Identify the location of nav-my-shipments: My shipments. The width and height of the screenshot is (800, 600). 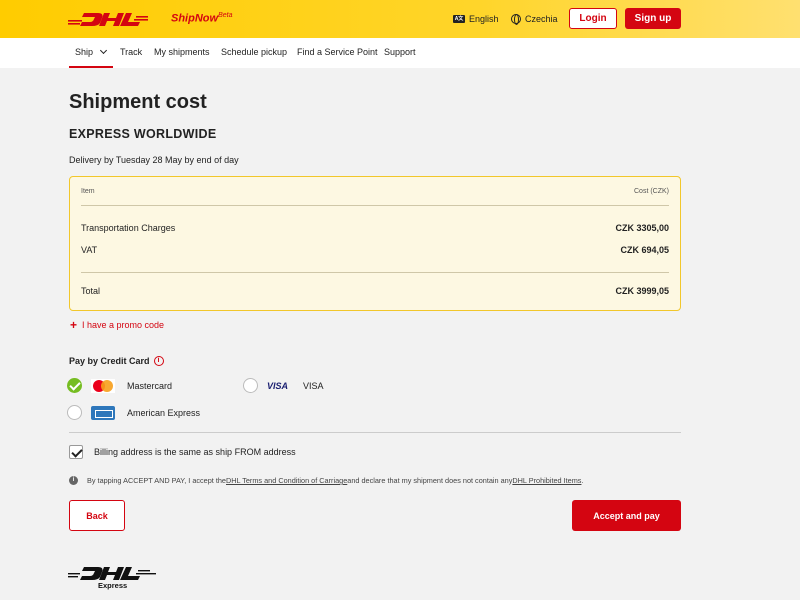
(182, 52).